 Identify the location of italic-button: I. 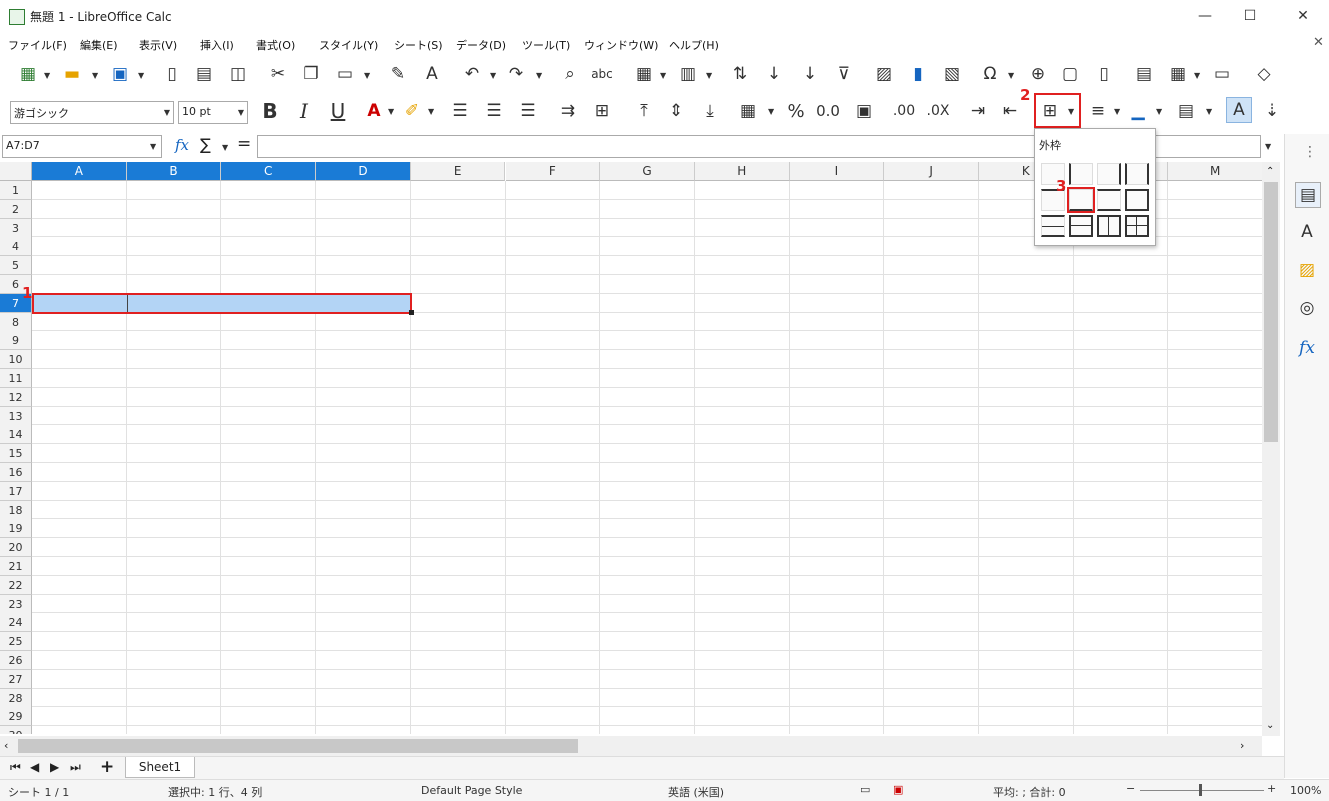
(304, 111).